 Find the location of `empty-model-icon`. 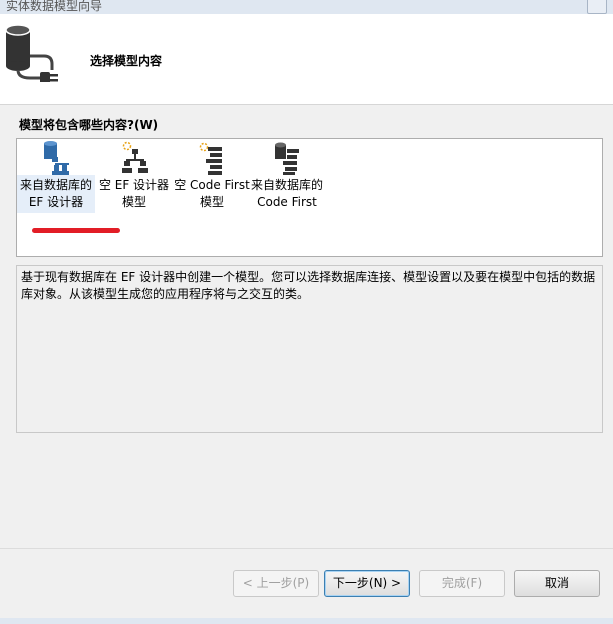

empty-model-icon is located at coordinates (135, 157).